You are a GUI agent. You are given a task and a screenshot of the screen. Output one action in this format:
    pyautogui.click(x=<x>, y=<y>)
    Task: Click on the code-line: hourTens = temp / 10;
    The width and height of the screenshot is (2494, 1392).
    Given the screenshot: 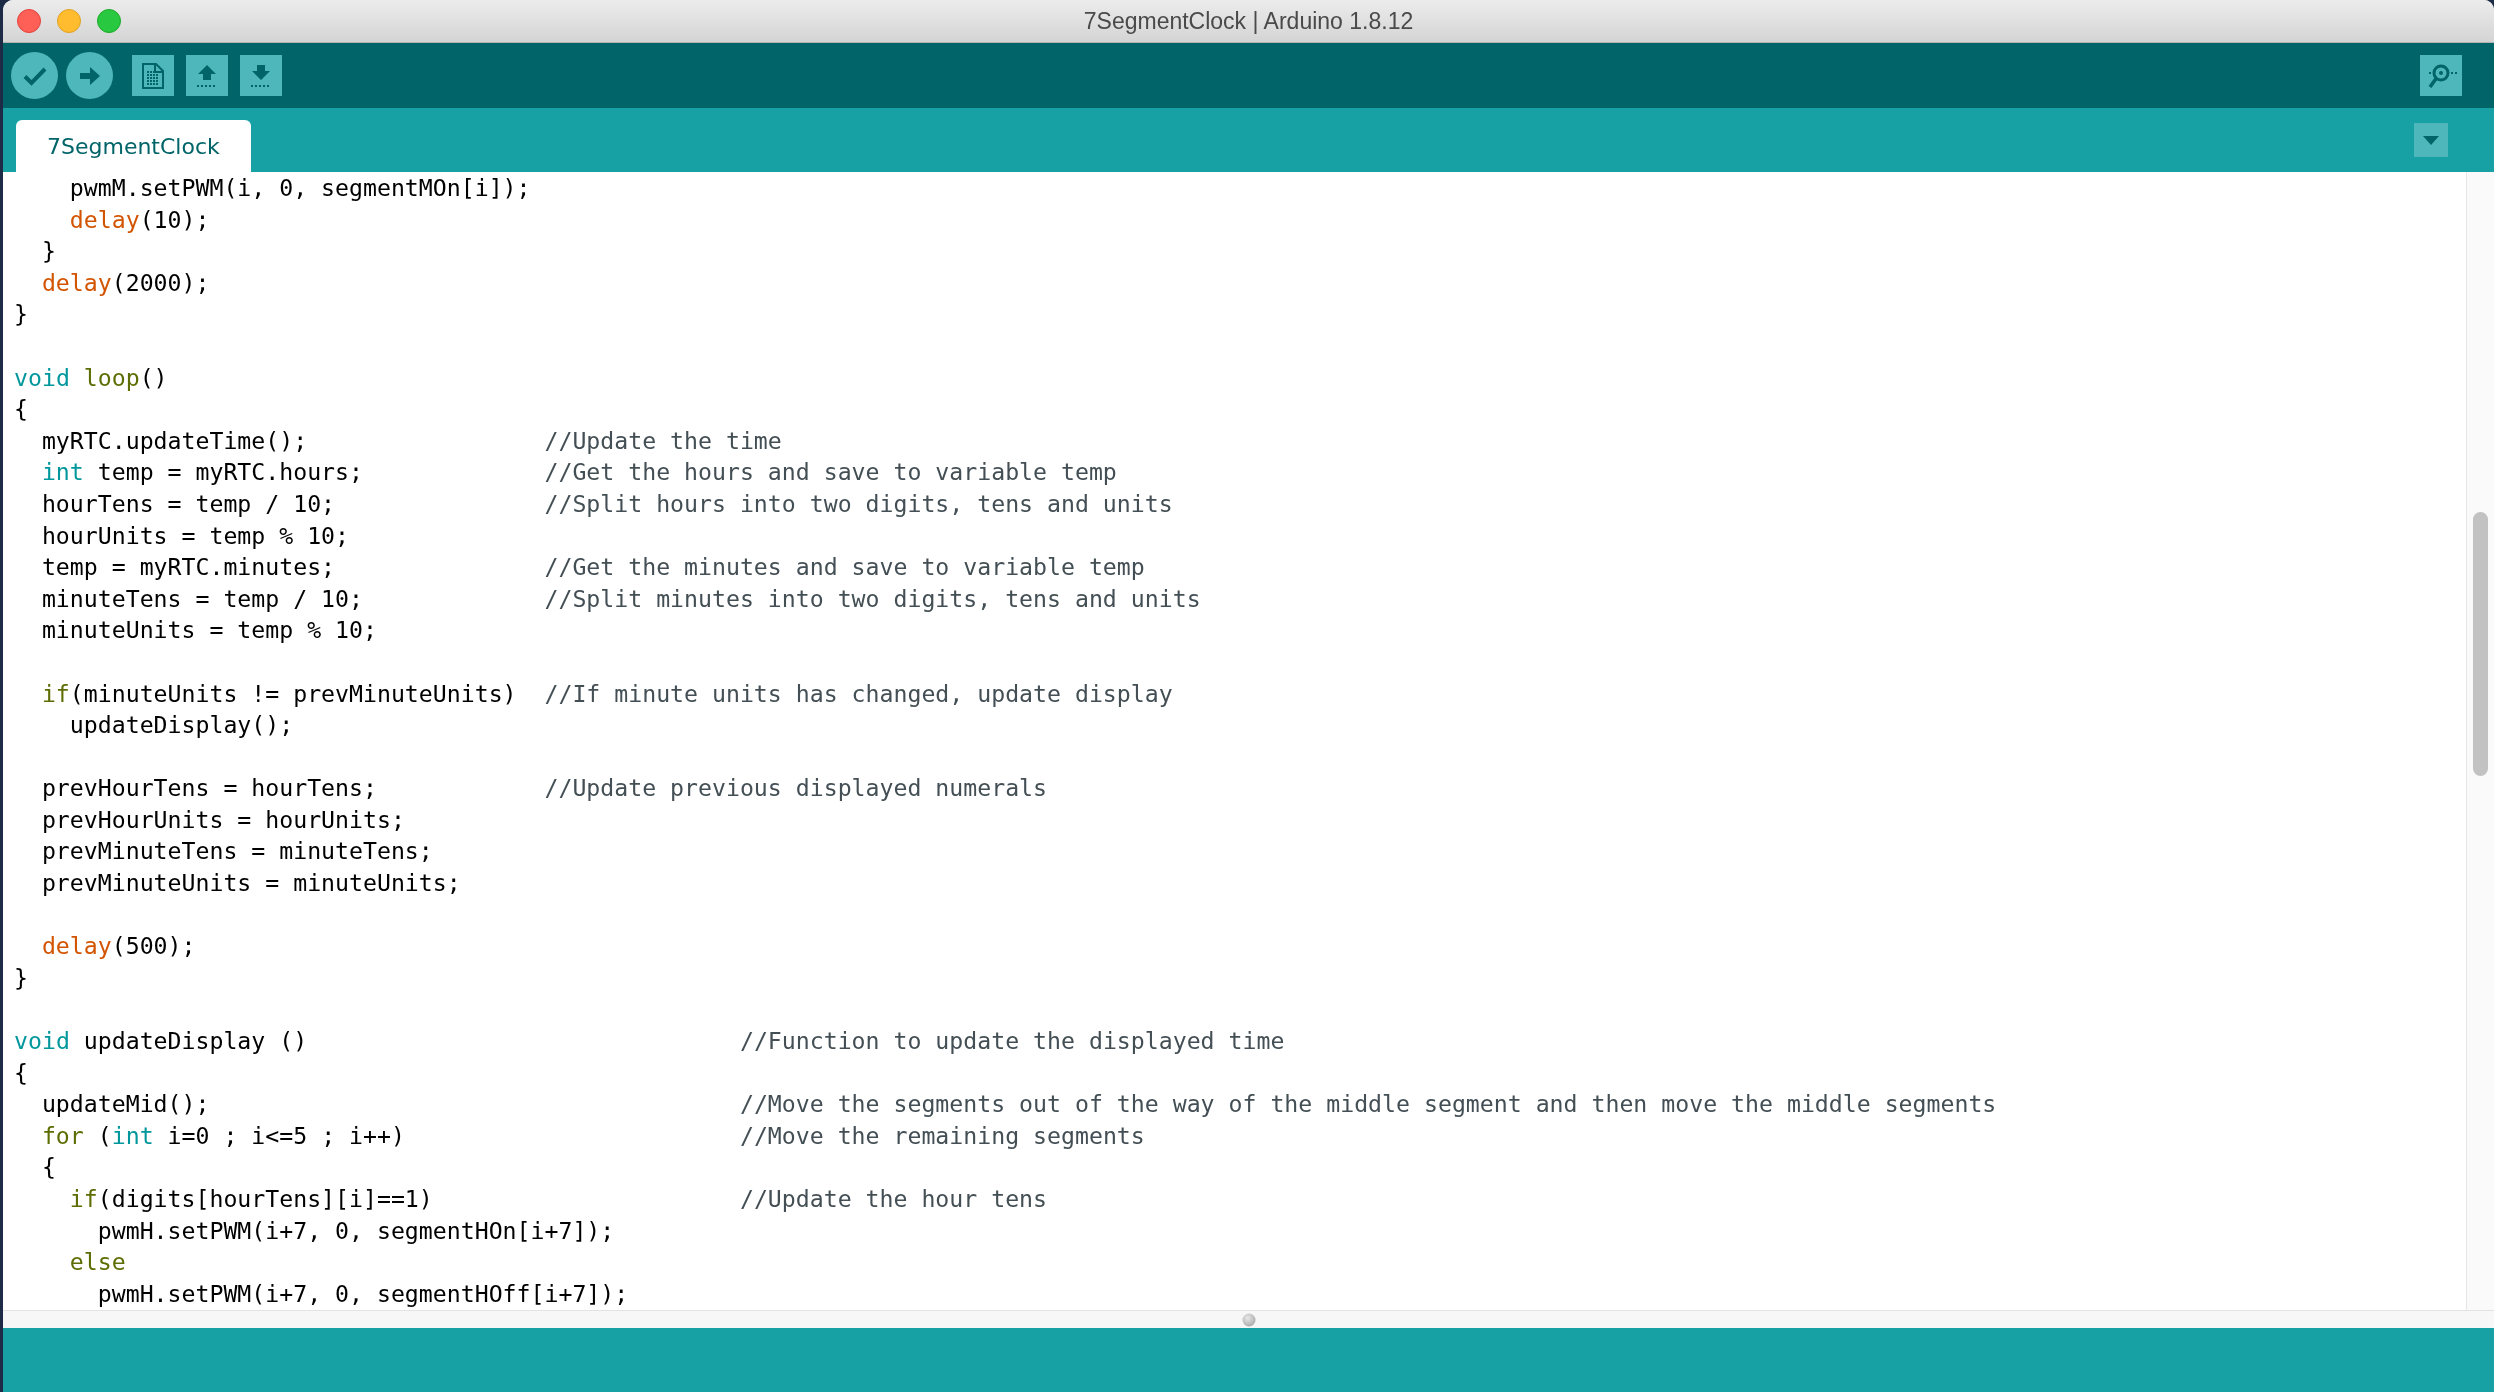 What is the action you would take?
    pyautogui.click(x=188, y=503)
    